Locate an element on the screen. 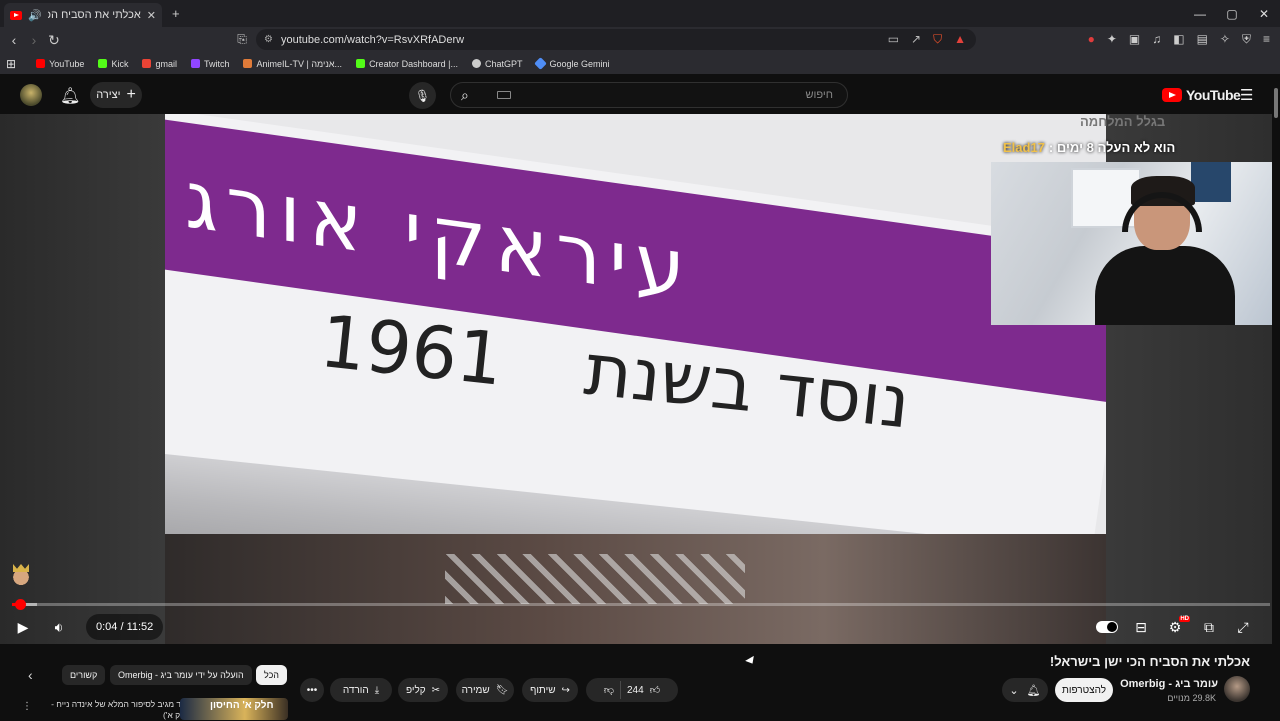  volume-icon: 🔉︎ is located at coordinates (59, 627).